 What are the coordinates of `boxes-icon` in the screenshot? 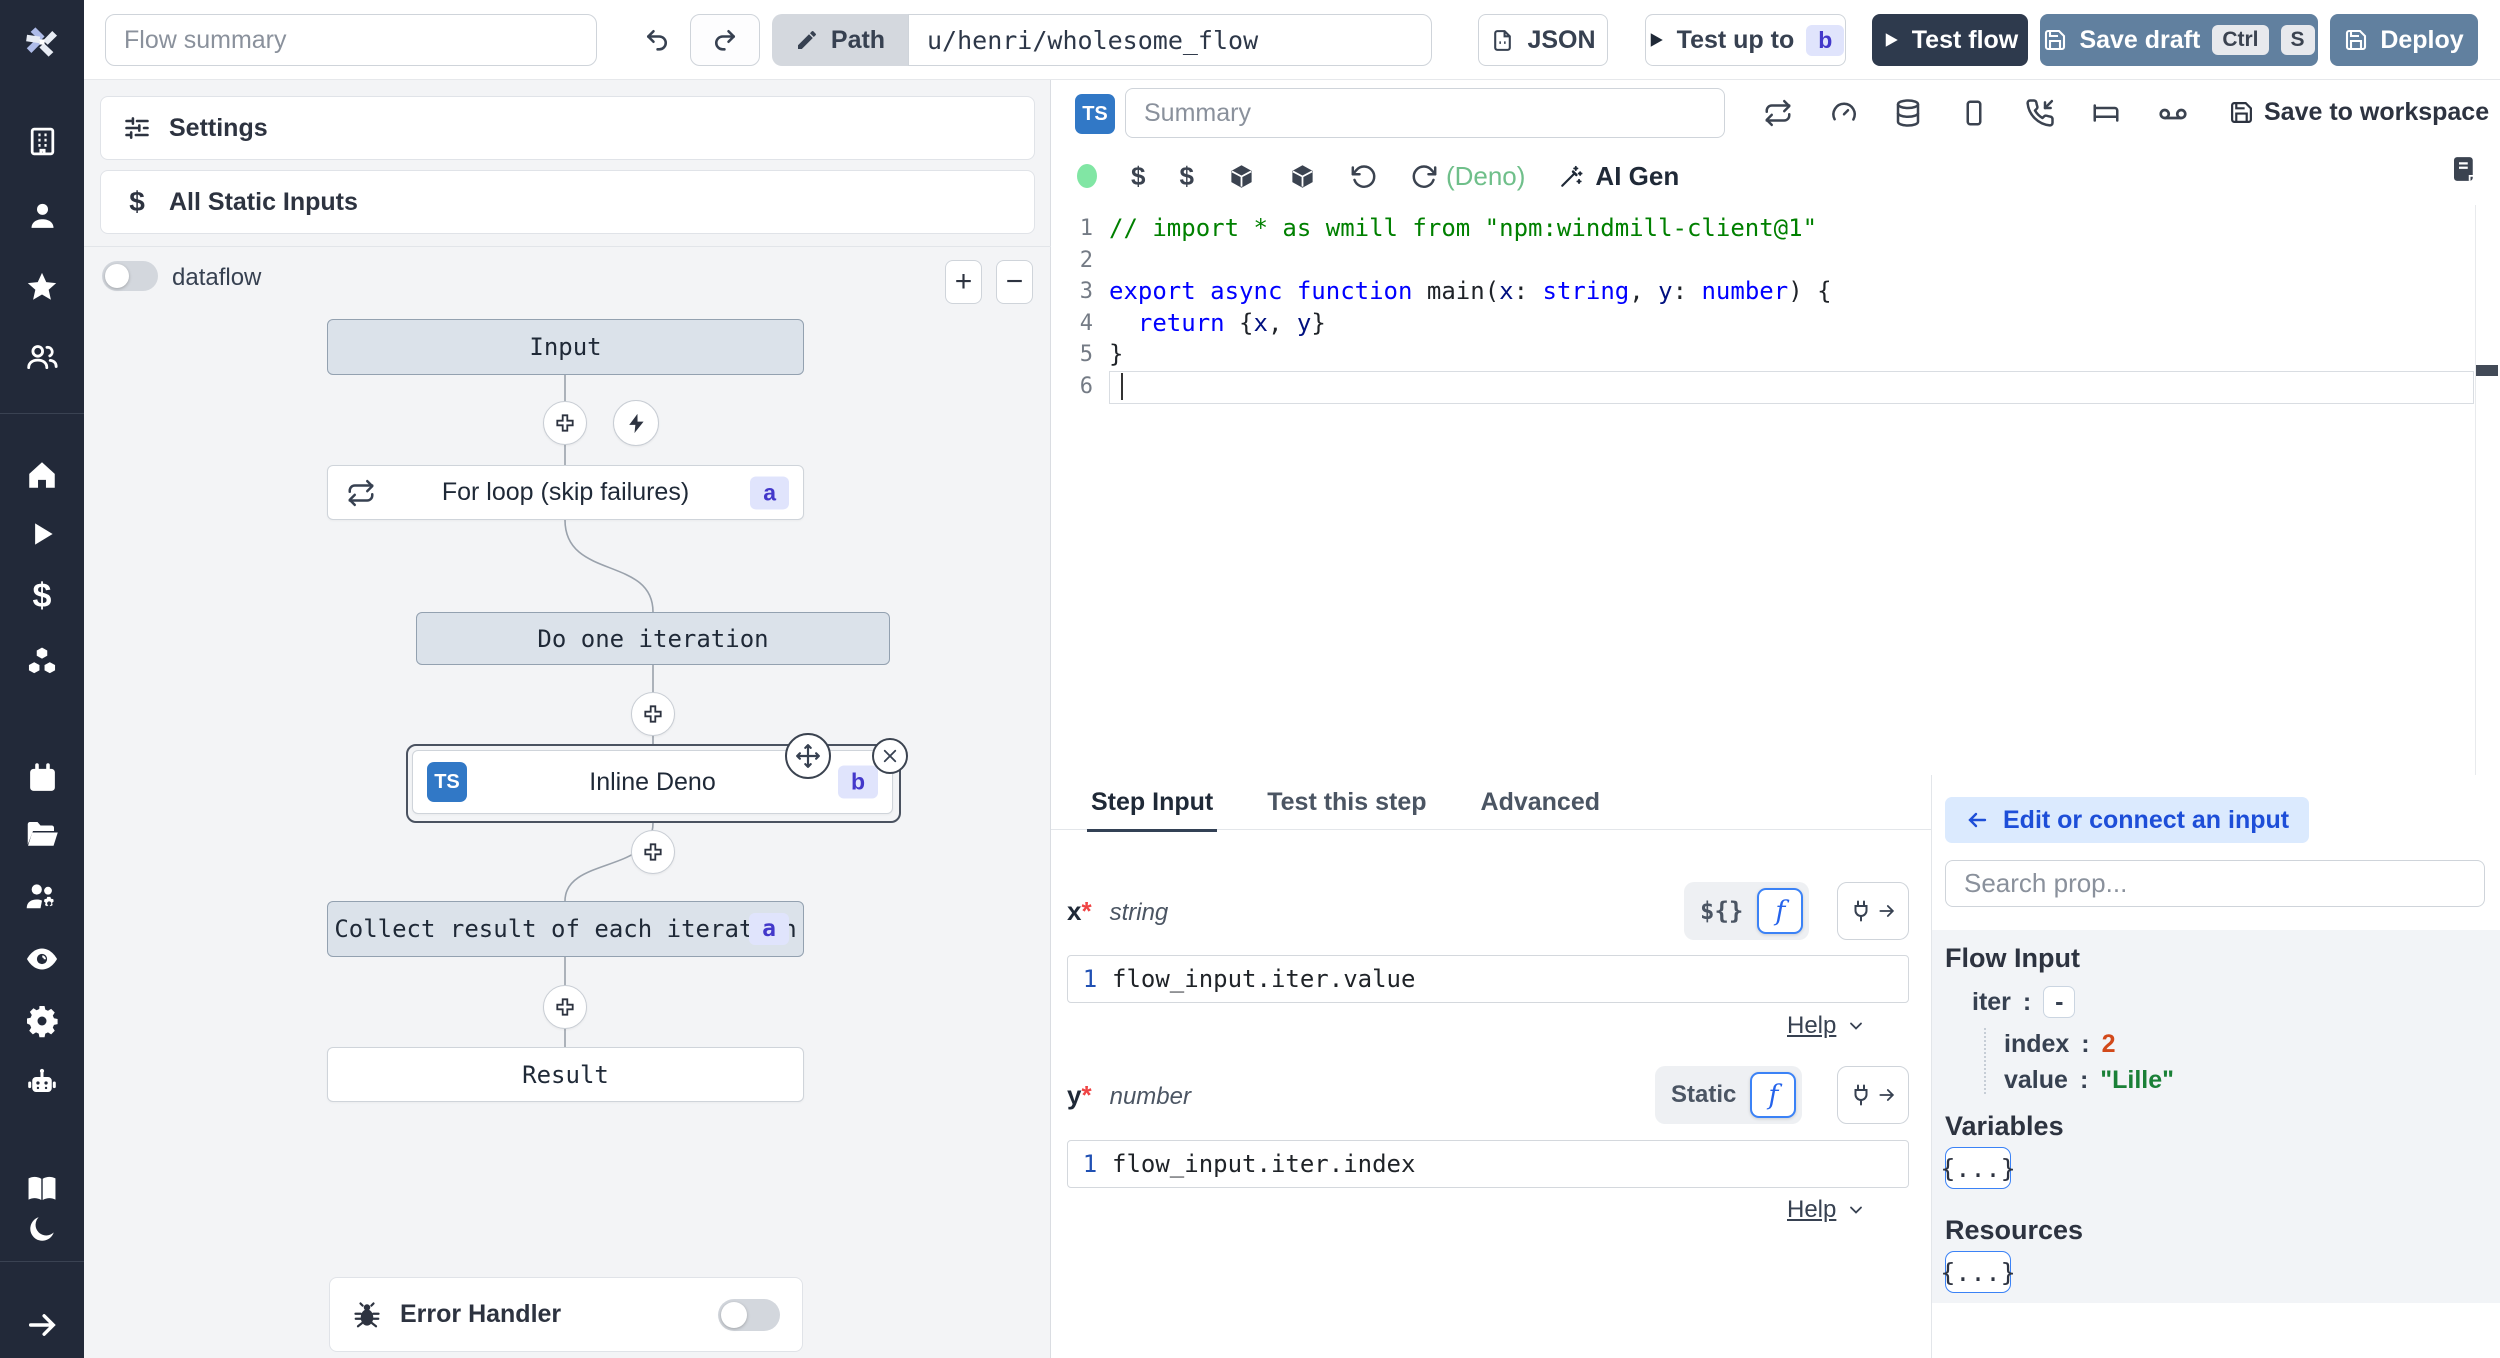 It's located at (42, 661).